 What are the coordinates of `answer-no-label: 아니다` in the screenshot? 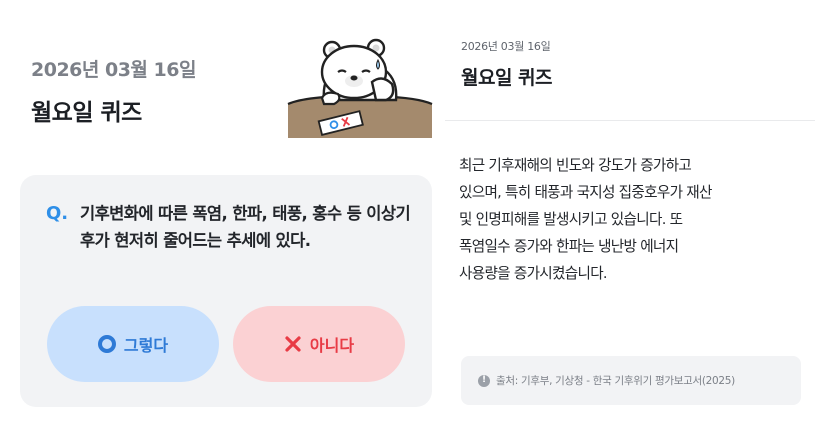 It's located at (332, 345).